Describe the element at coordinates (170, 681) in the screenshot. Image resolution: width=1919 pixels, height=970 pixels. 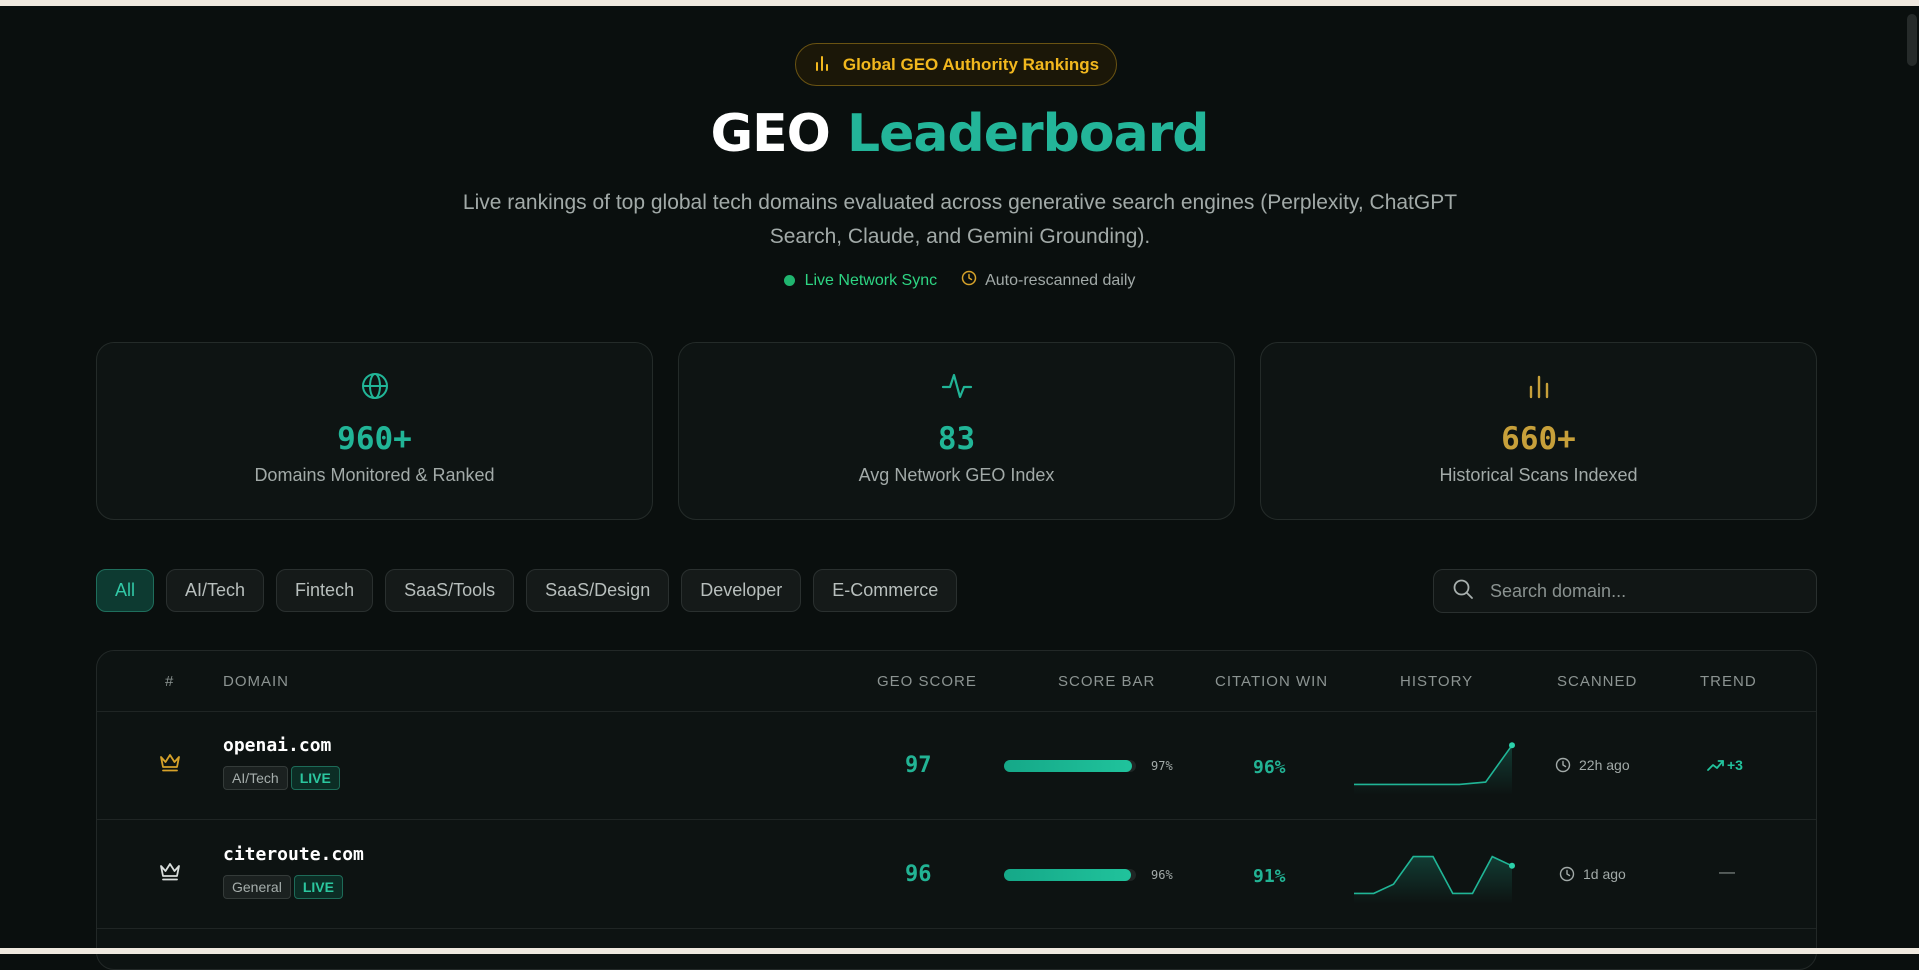
I see `header-rank: #` at that location.